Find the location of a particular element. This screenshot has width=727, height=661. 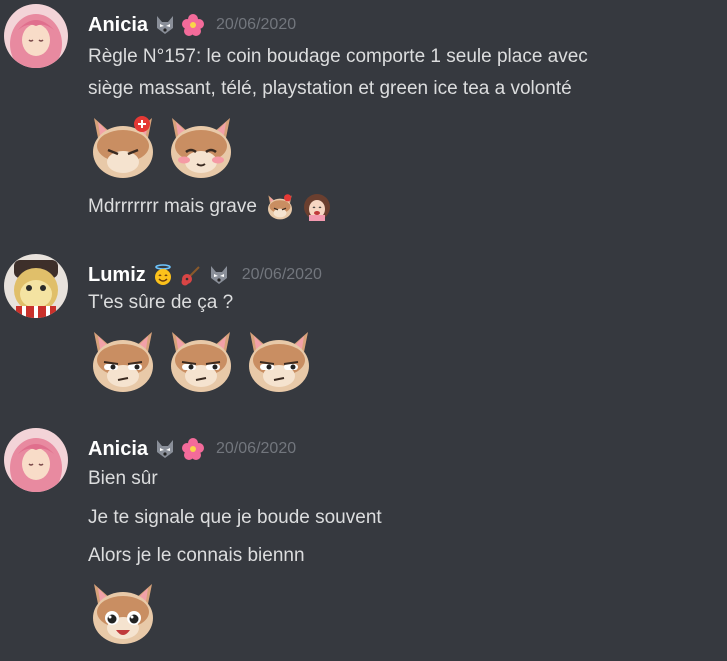

guitar-icon is located at coordinates (191, 275).